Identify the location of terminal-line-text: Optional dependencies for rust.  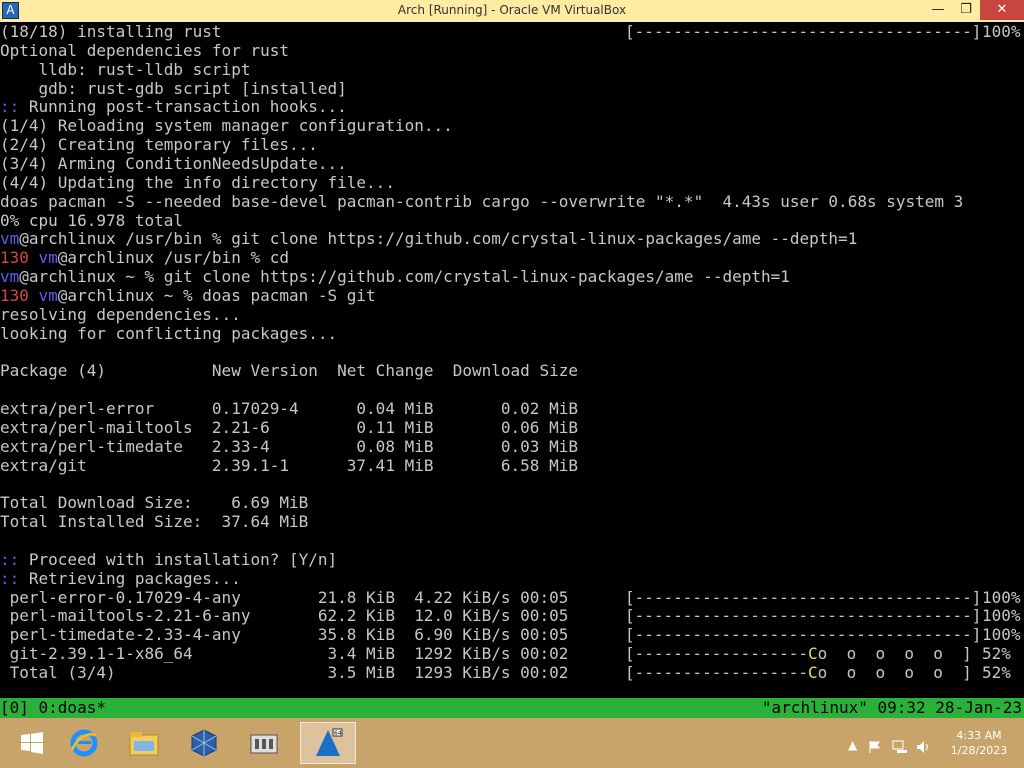
(144, 50).